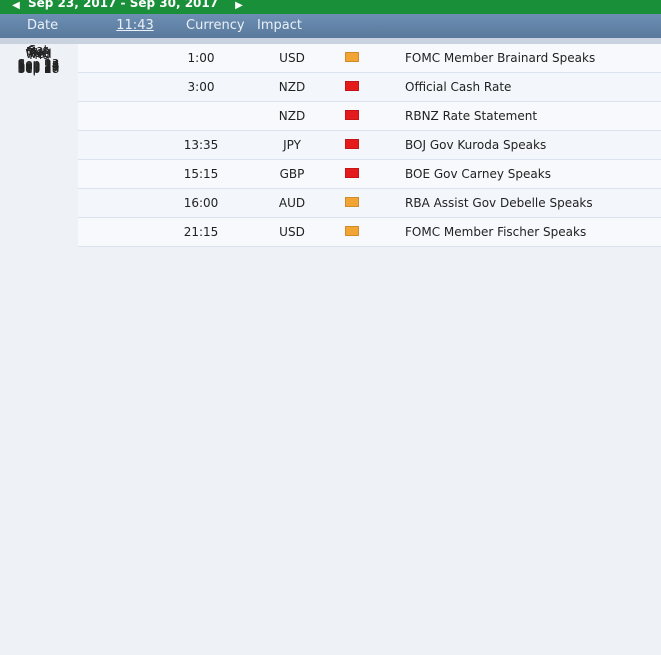  I want to click on currency-code: AUD, so click(292, 203).